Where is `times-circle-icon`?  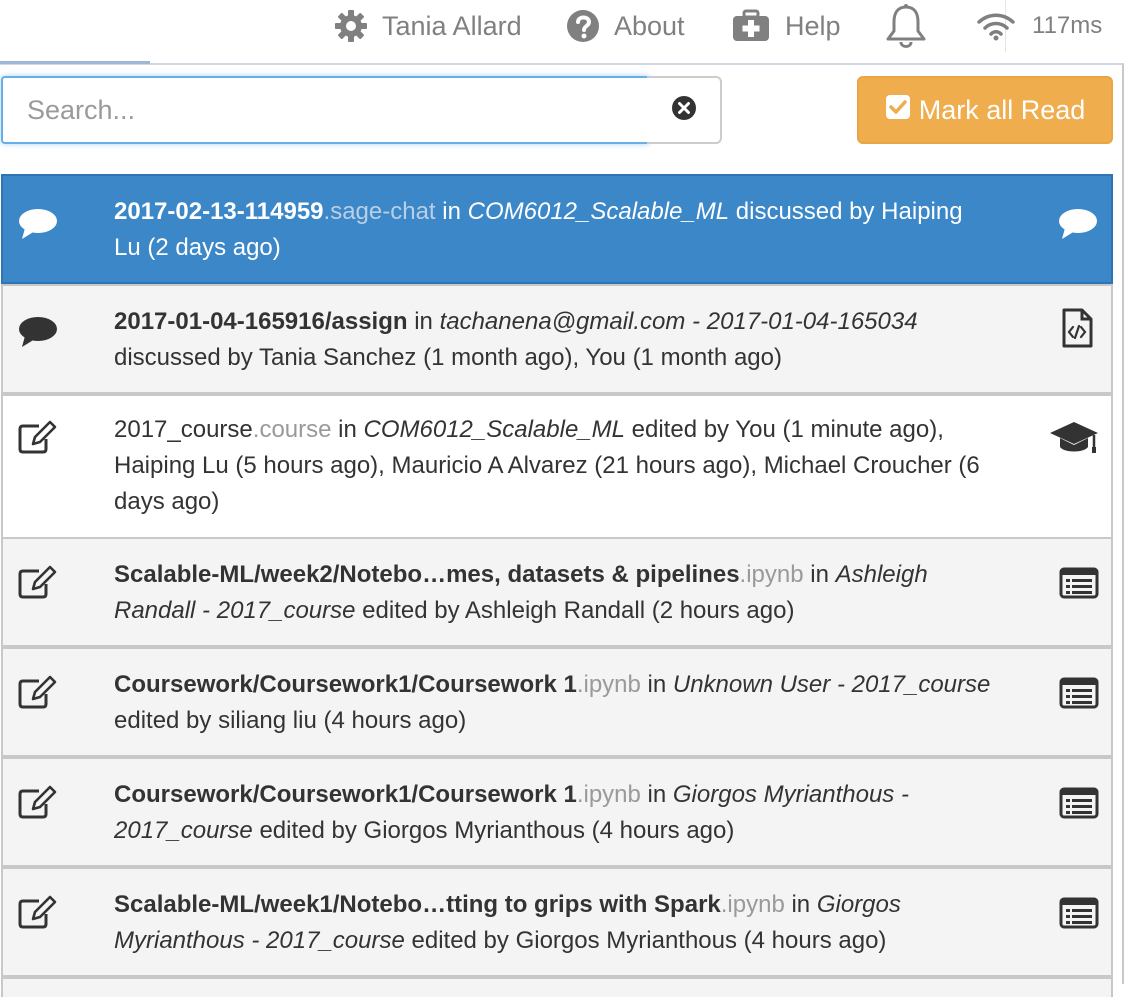
times-circle-icon is located at coordinates (684, 110).